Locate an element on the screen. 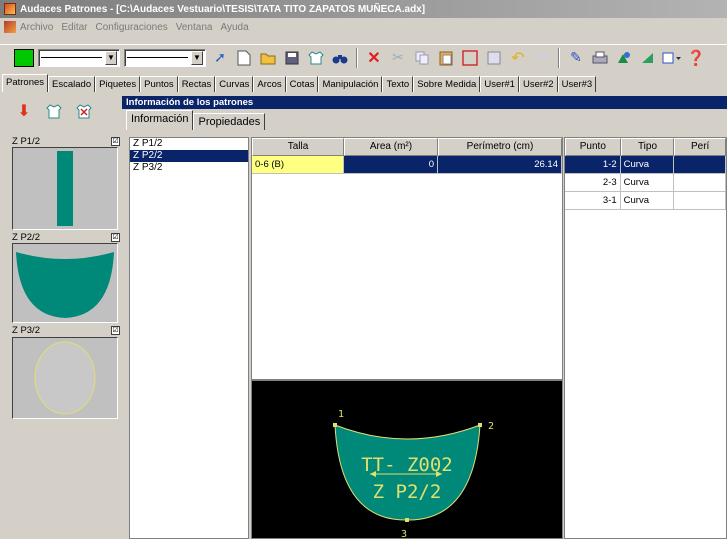 This screenshot has height=539, width=727. info-header: Información de los patrones is located at coordinates (424, 102).